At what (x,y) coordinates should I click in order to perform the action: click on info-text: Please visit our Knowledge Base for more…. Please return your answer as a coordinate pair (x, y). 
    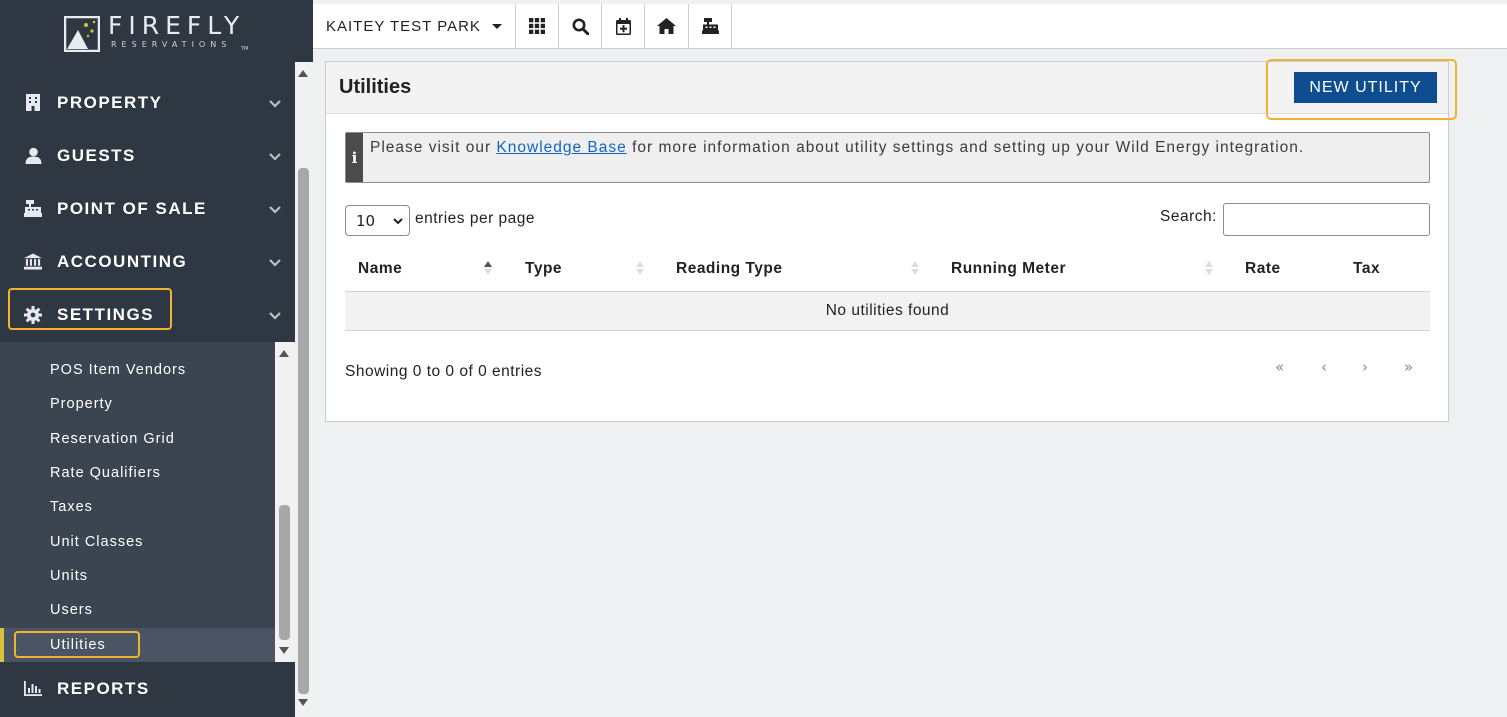
    Looking at the image, I should click on (895, 148).